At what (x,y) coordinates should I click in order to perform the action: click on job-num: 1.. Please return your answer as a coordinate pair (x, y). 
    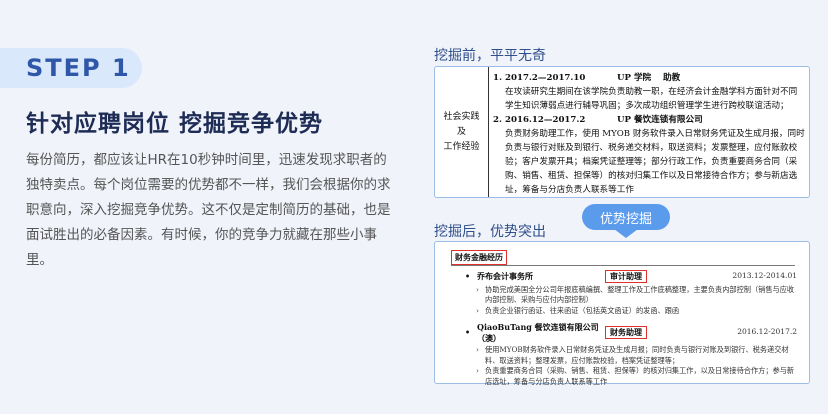
    Looking at the image, I should click on (497, 78).